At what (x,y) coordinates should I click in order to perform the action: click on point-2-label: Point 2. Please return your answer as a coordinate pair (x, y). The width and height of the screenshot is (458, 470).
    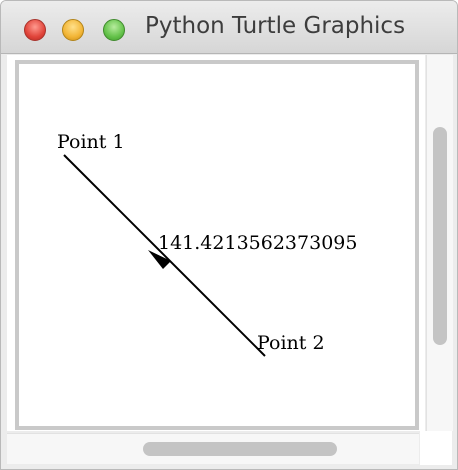
    Looking at the image, I should click on (291, 343).